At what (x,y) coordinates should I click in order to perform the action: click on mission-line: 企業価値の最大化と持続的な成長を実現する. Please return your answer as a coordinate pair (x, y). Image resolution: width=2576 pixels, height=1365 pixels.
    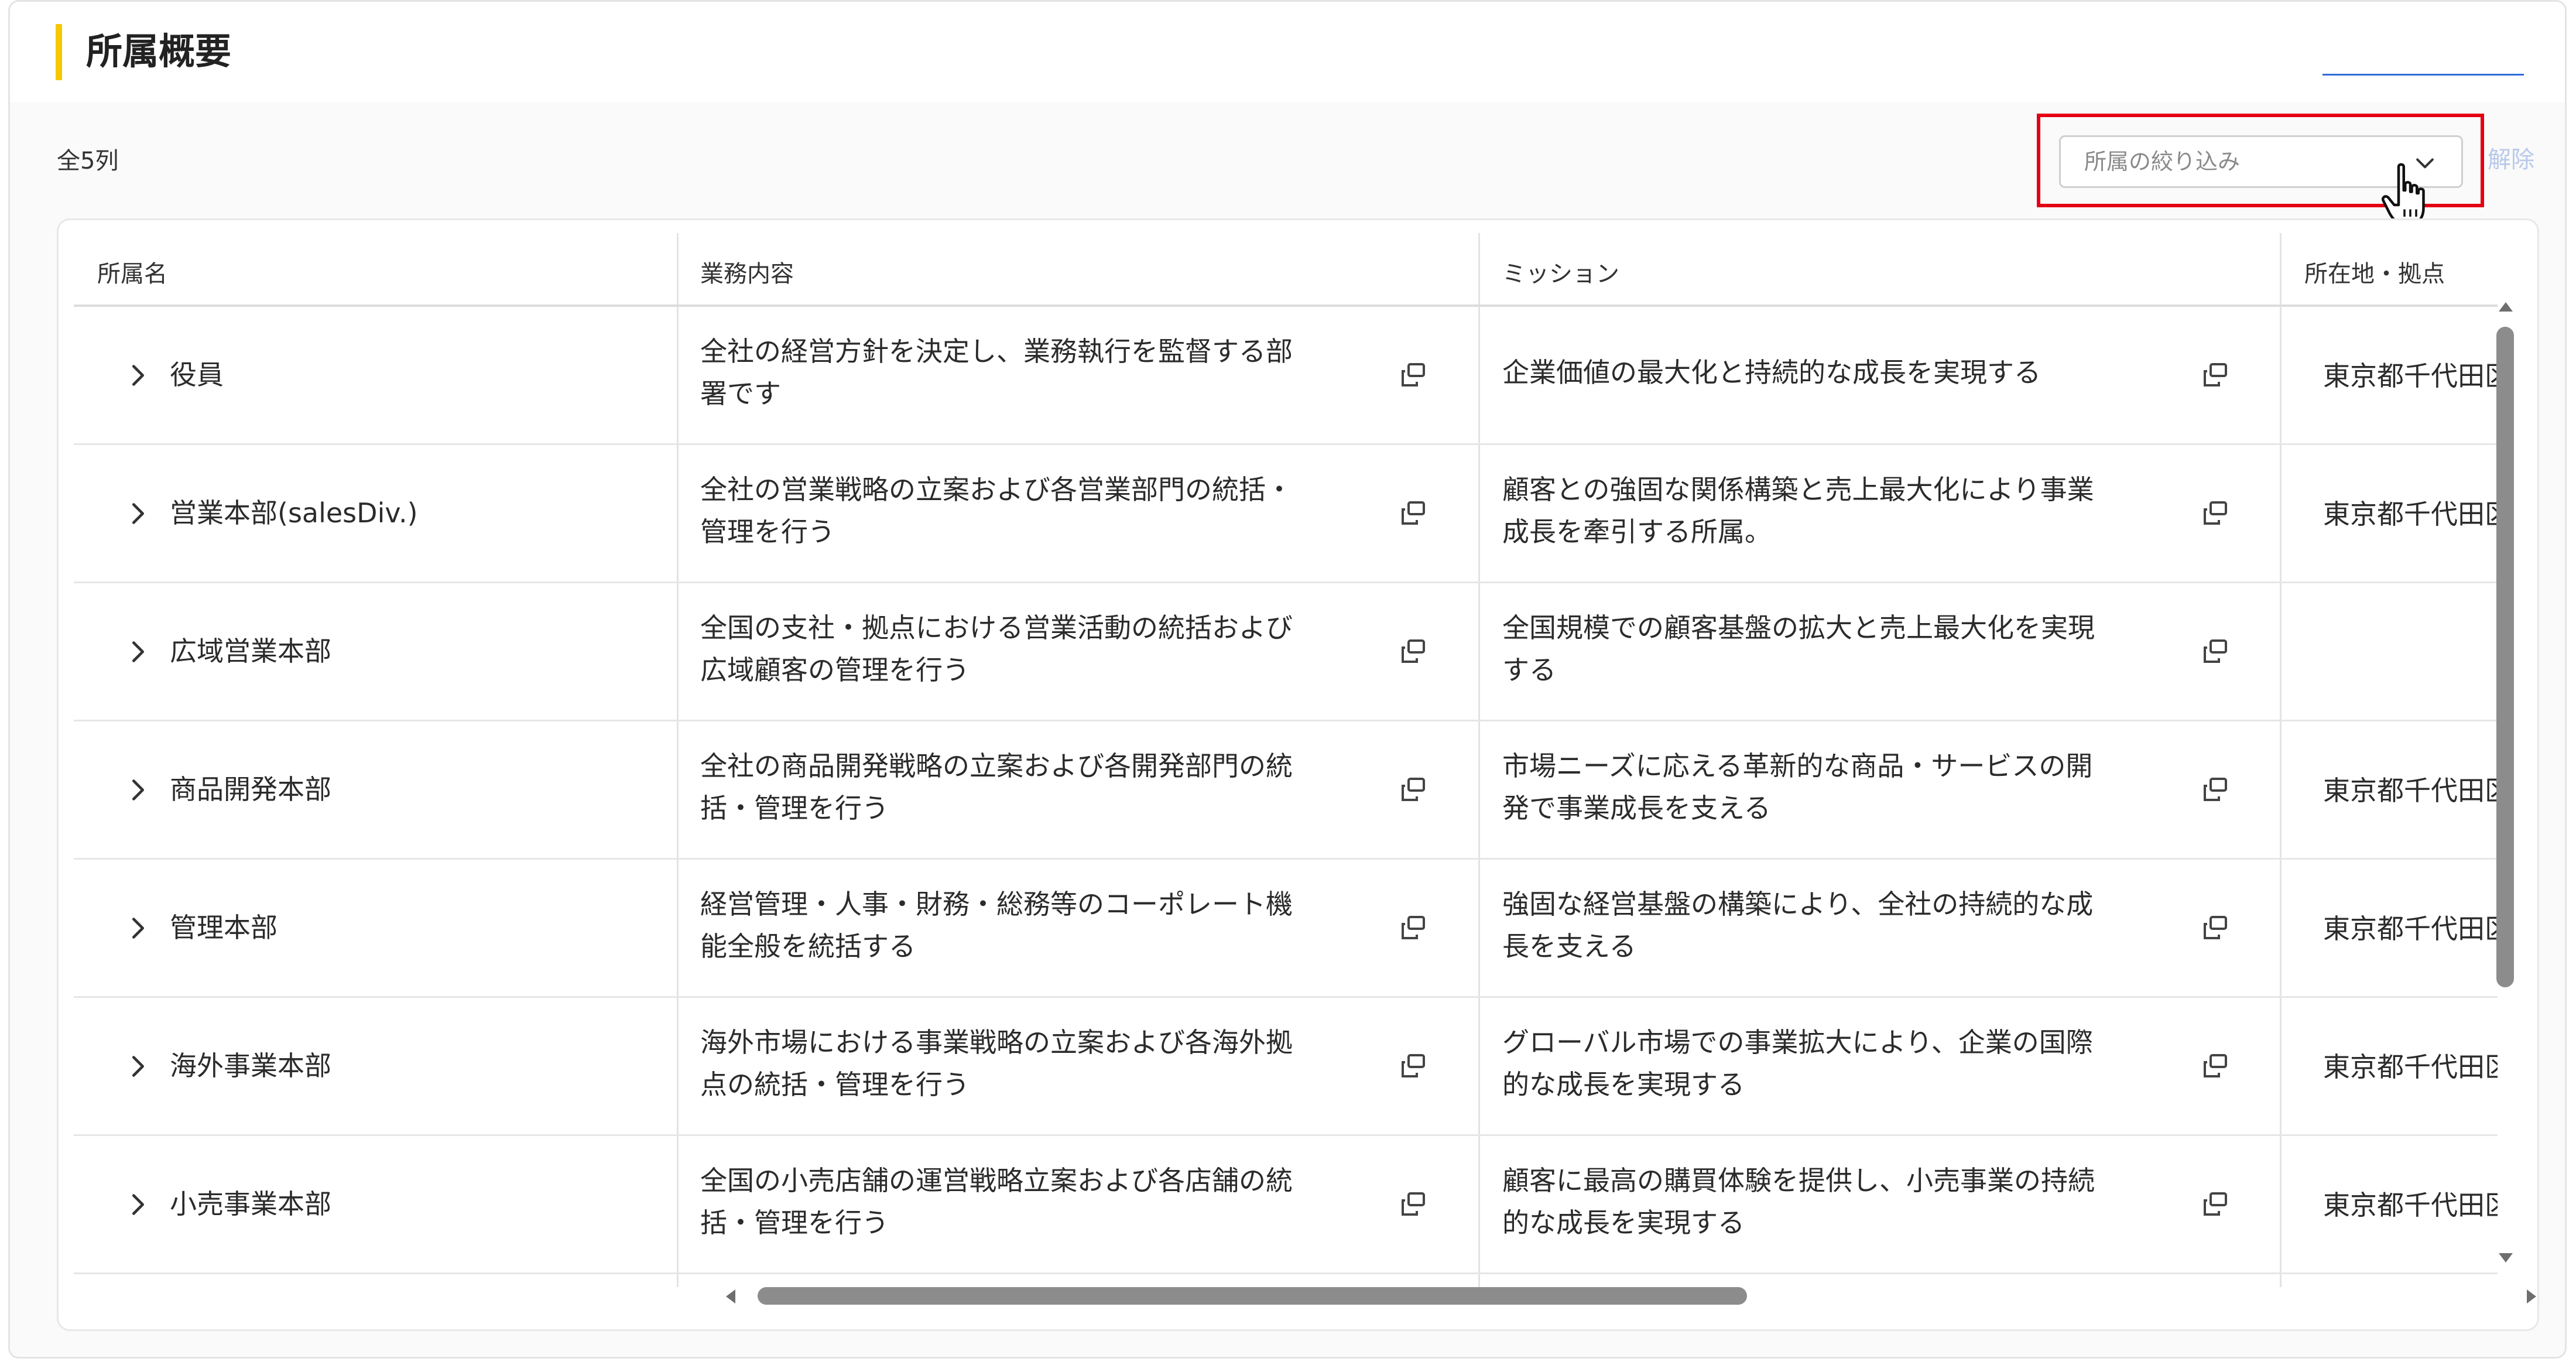
    Looking at the image, I should click on (1771, 372).